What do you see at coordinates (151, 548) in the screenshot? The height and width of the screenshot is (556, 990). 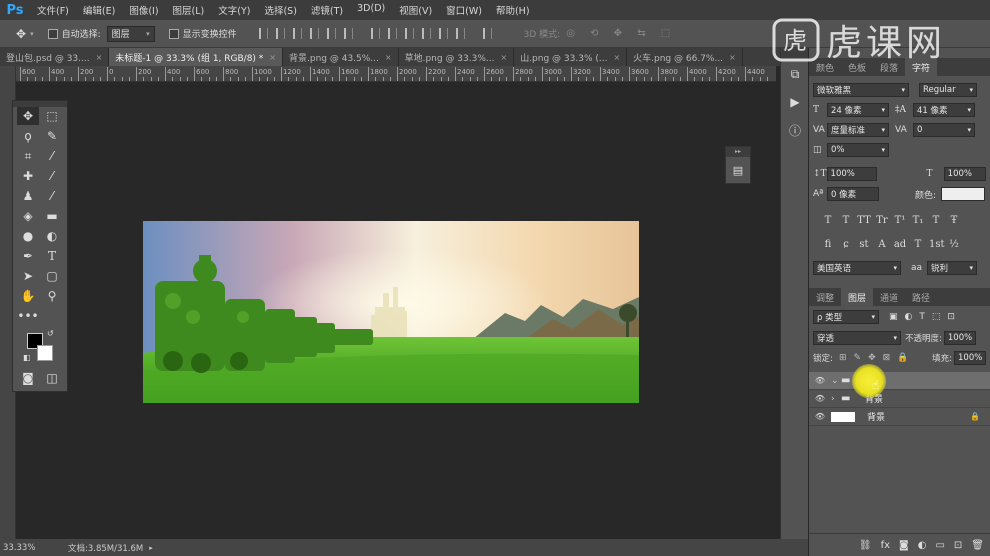 I see `status-menu-icon: ▸` at bounding box center [151, 548].